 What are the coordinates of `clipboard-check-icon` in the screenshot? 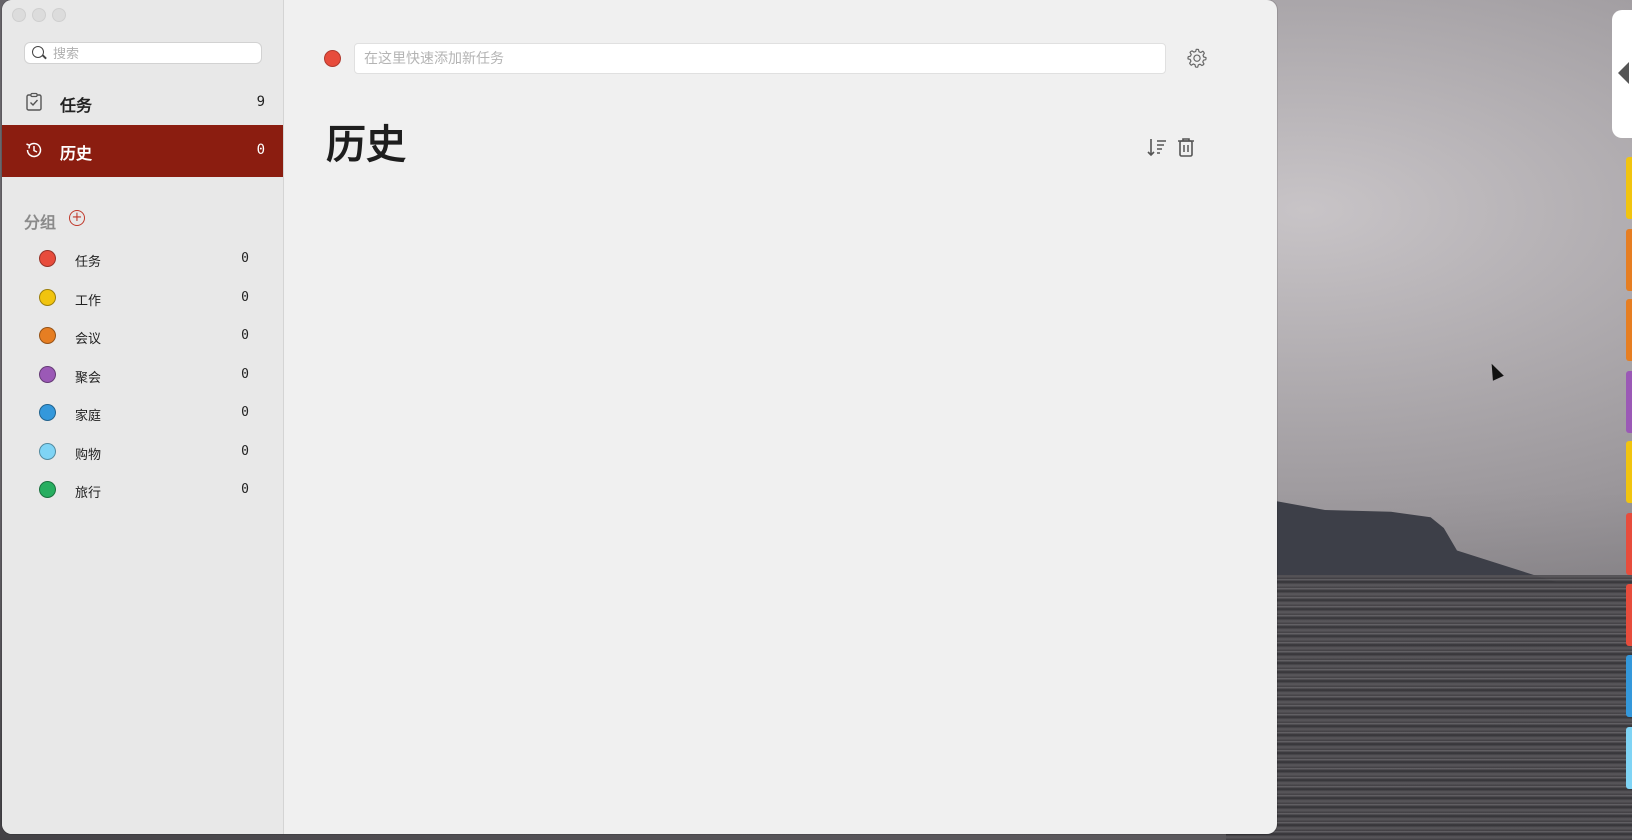 It's located at (34, 101).